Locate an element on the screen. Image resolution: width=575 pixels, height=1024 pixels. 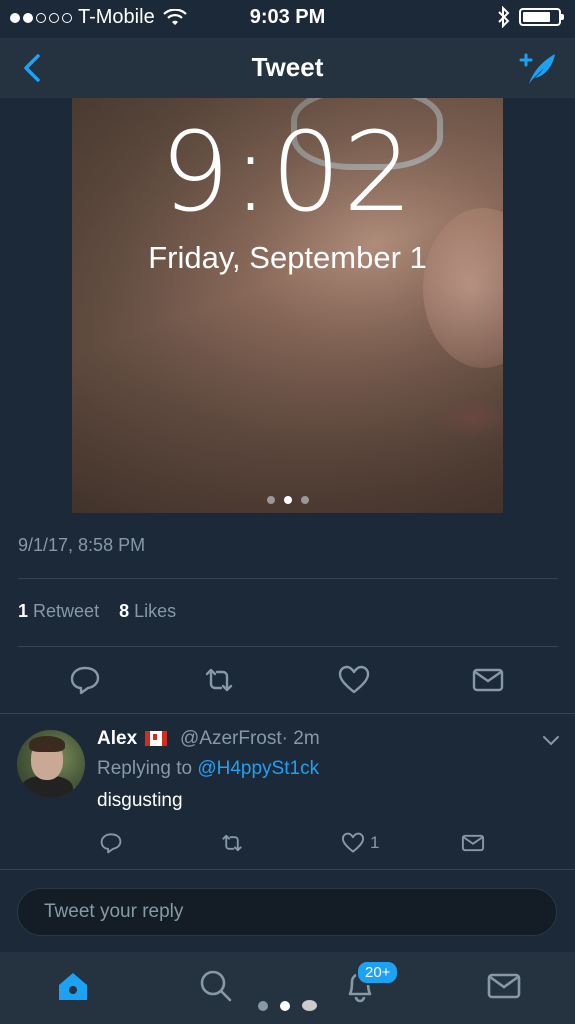
reply-text: disgusting is located at coordinates (140, 800).